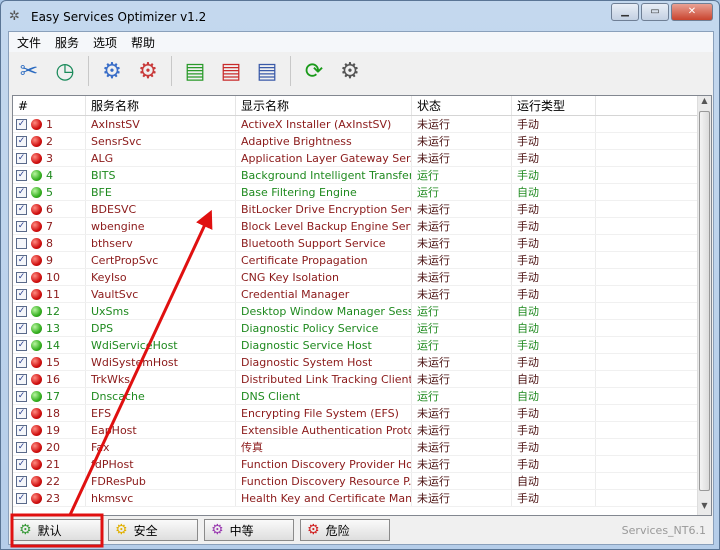 The width and height of the screenshot is (720, 550). I want to click on gear-icon: ⚙, so click(313, 530).